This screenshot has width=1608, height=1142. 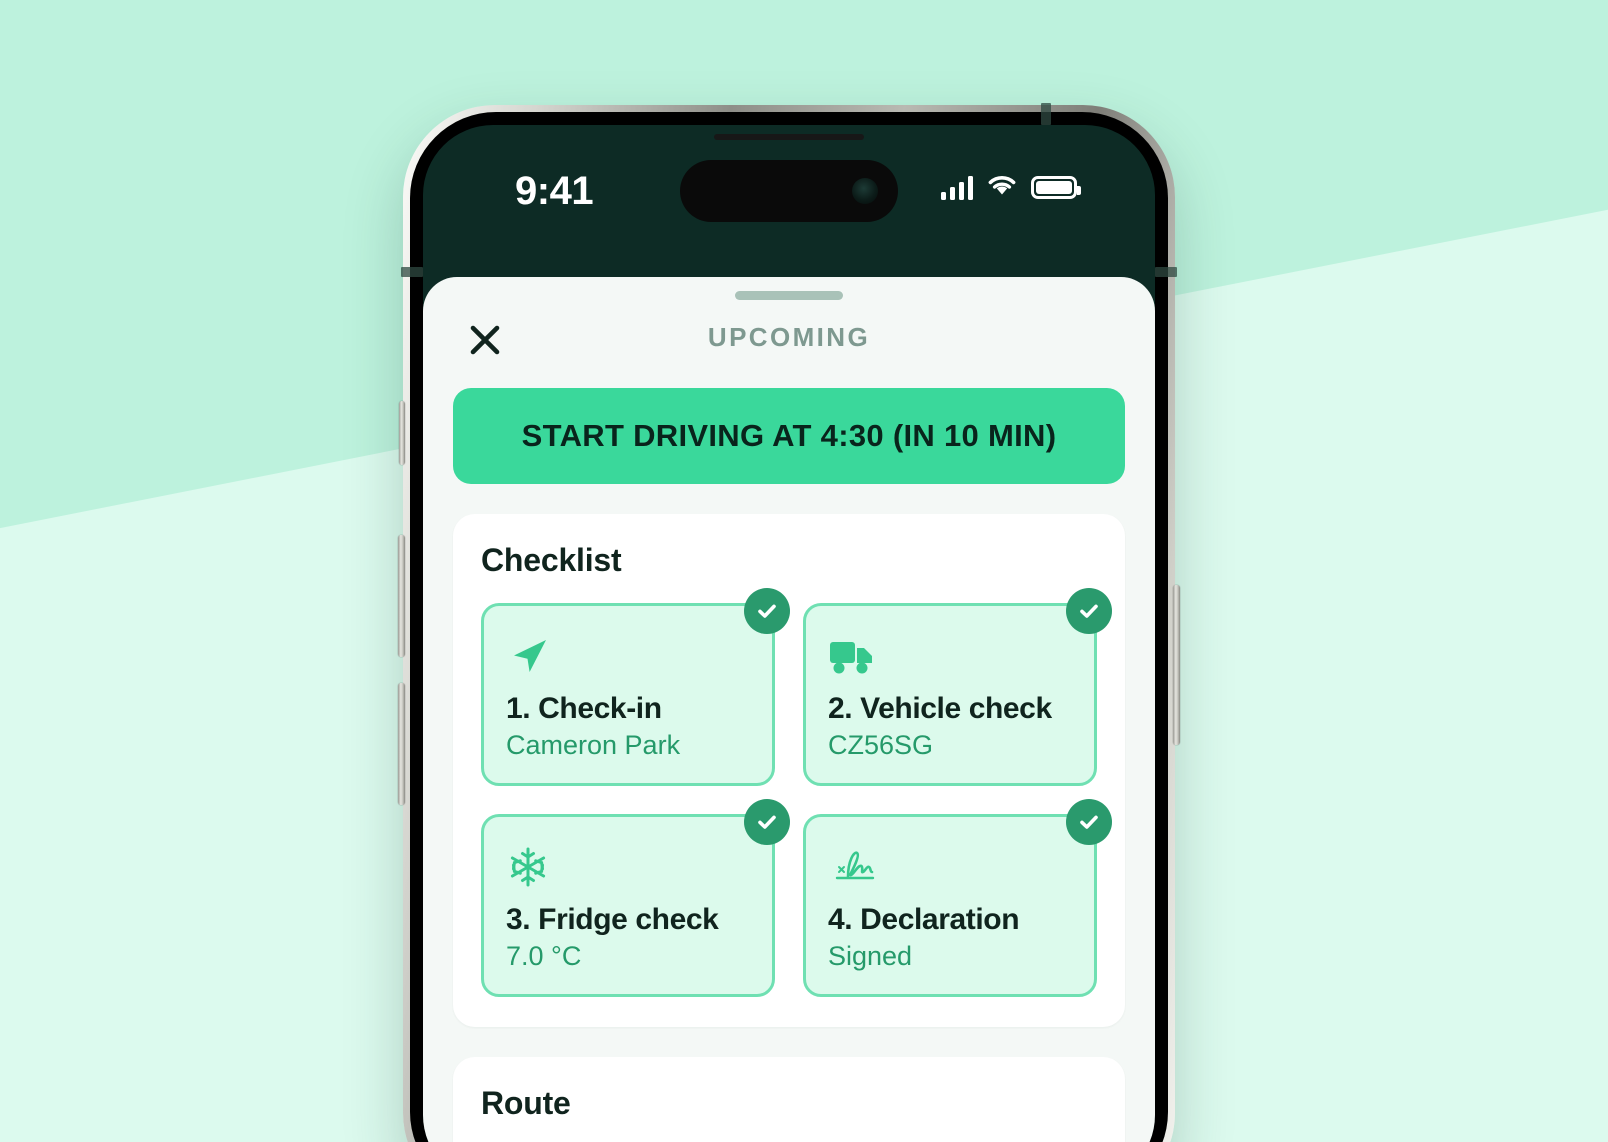 I want to click on antenna-band-right, so click(x=1166, y=272).